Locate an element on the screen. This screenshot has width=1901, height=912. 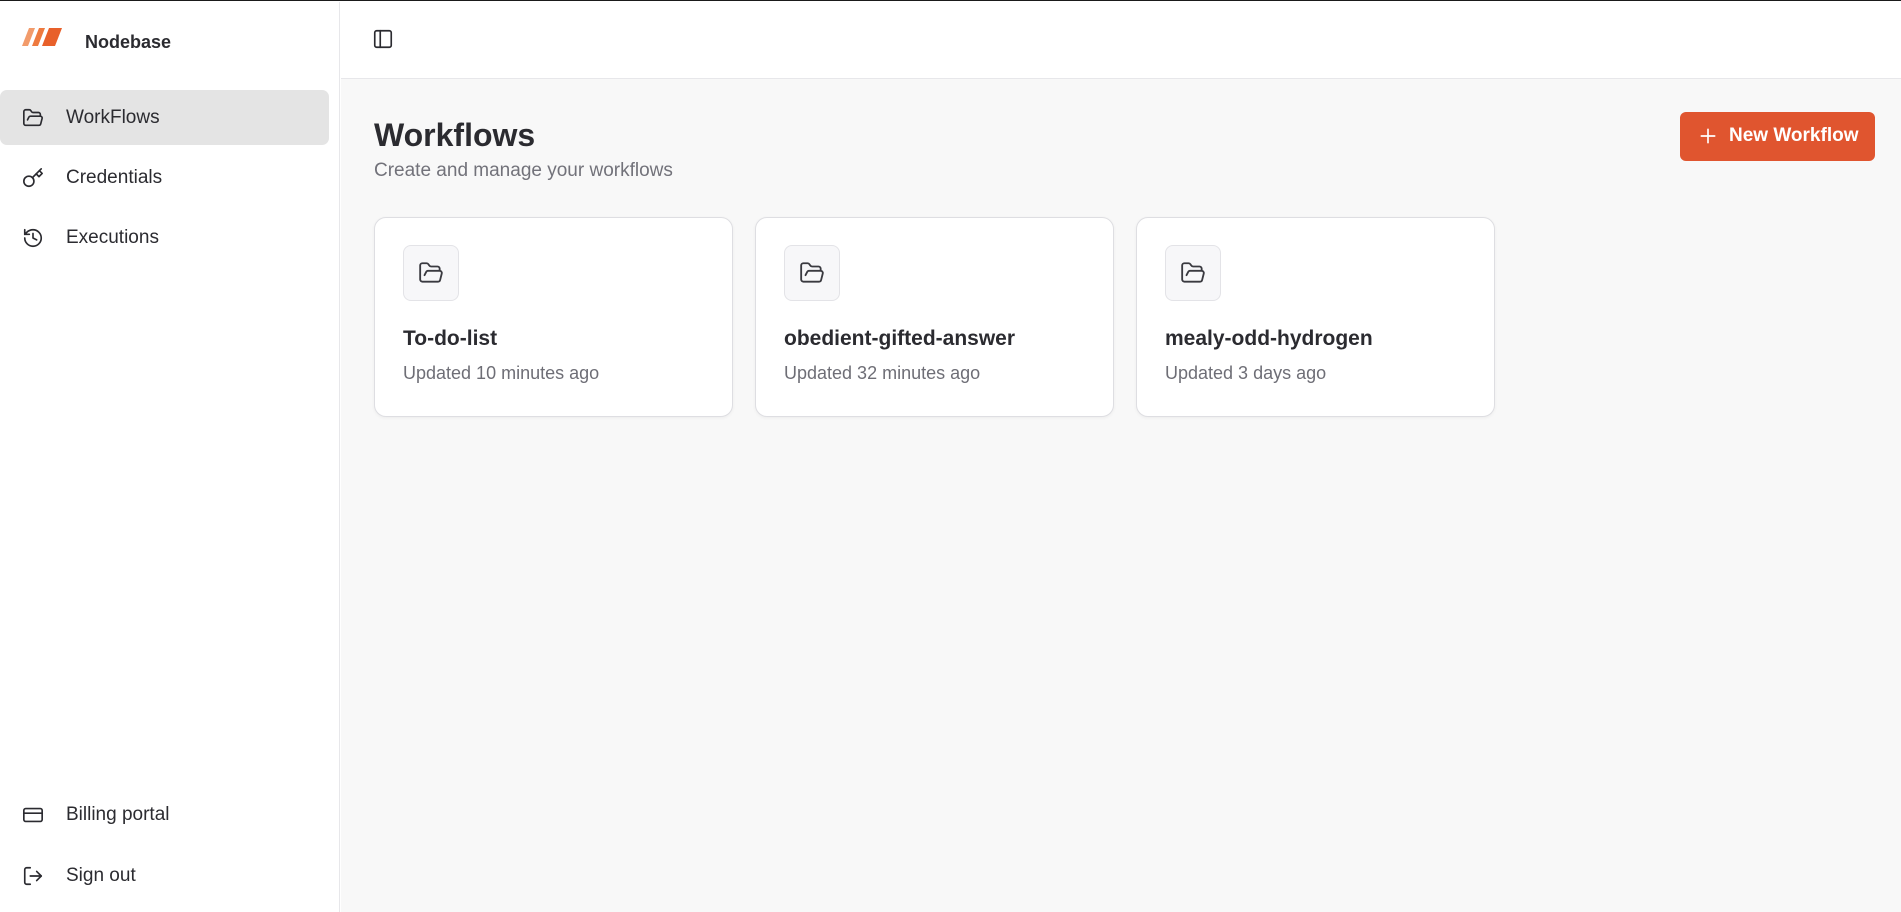
brand: Nodebase is located at coordinates (96, 40).